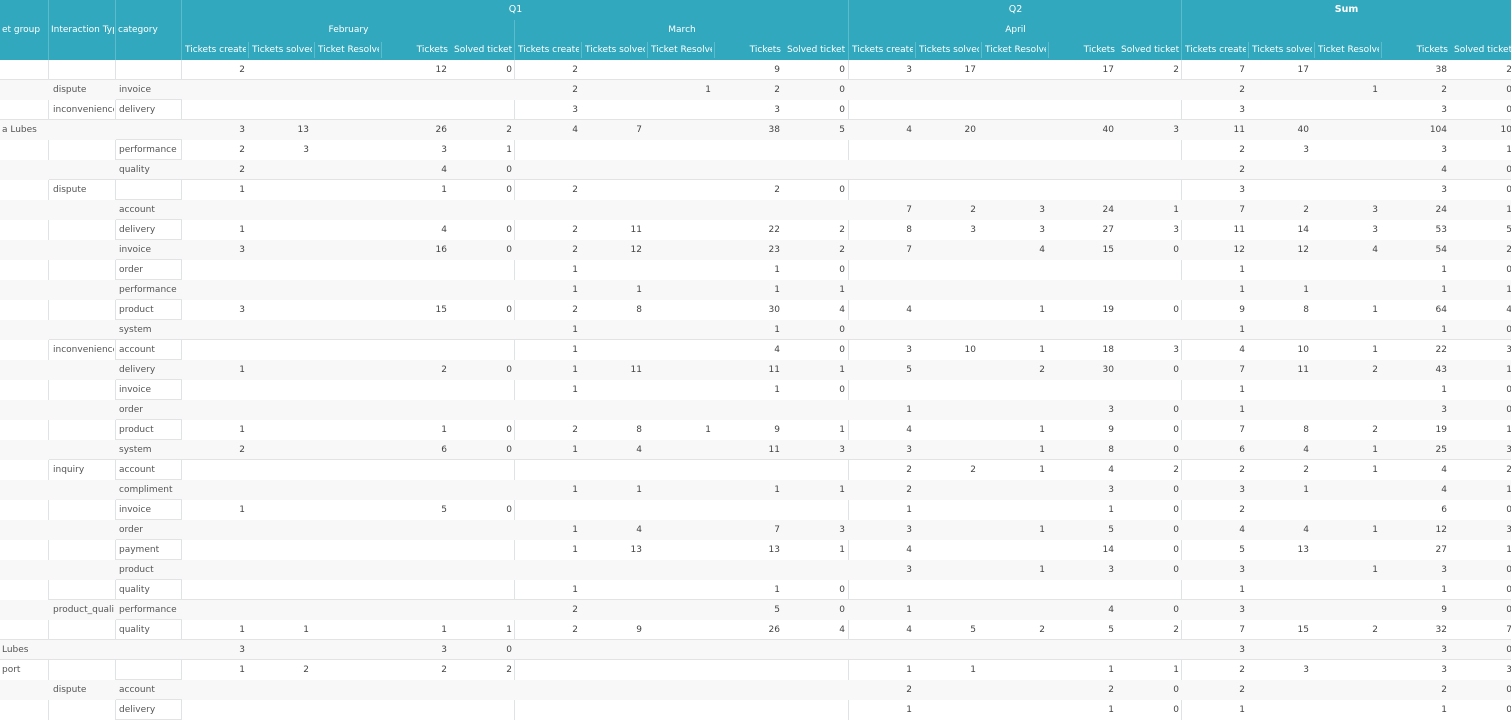 This screenshot has height=720, width=1511. I want to click on row-label-group: Lubes, so click(24, 650).